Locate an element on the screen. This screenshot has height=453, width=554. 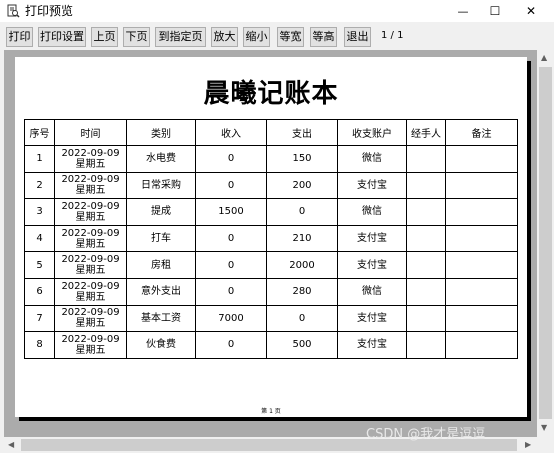
table-cell-account: 微信 is located at coordinates (372, 291).